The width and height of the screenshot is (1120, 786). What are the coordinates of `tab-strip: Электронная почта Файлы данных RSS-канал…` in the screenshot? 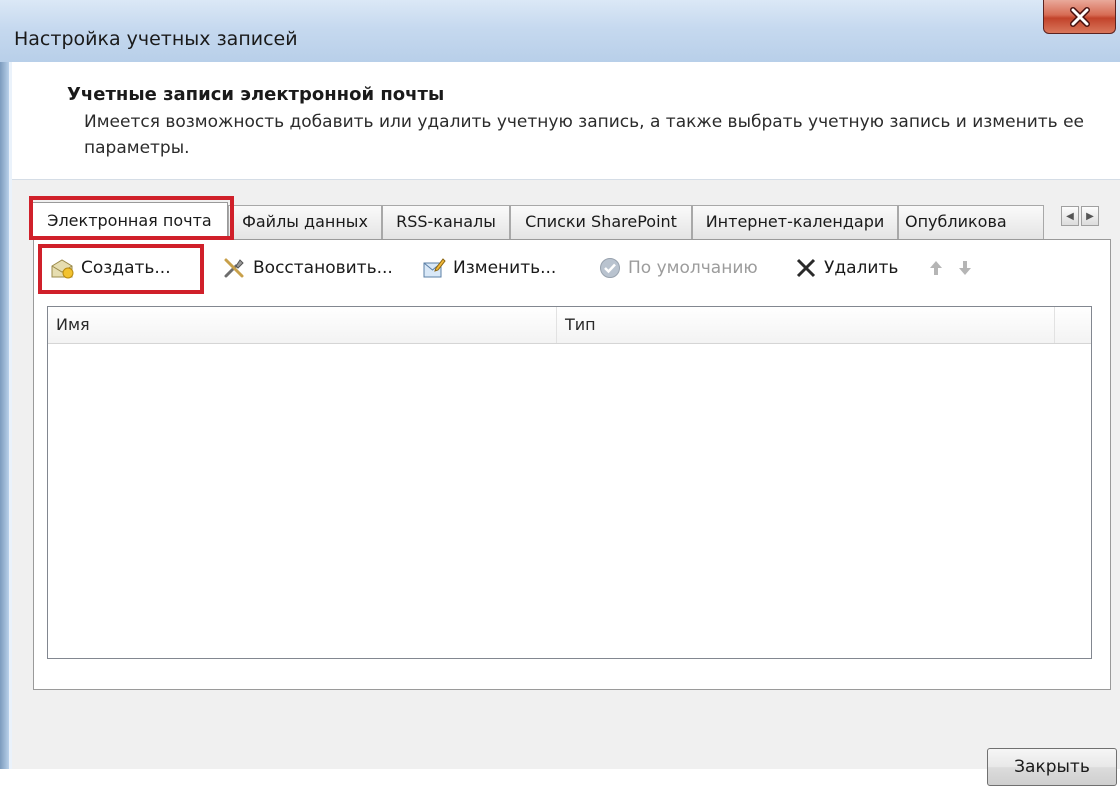 It's located at (573, 221).